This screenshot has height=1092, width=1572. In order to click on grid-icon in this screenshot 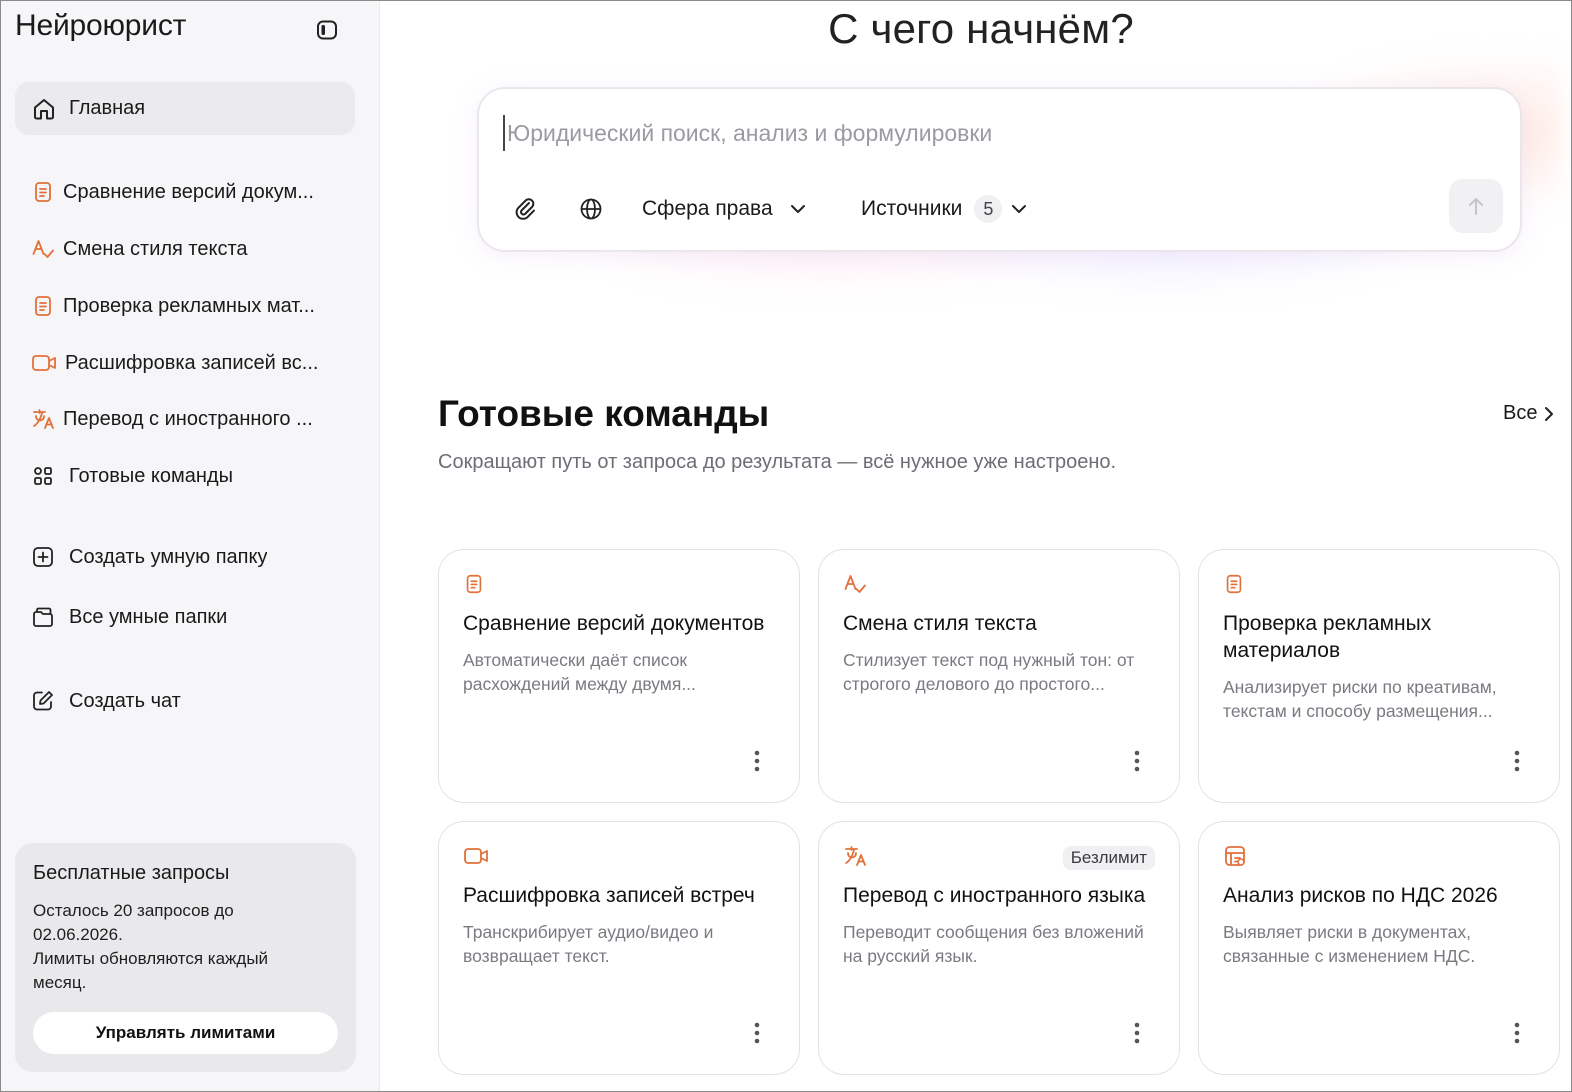, I will do `click(43, 476)`.